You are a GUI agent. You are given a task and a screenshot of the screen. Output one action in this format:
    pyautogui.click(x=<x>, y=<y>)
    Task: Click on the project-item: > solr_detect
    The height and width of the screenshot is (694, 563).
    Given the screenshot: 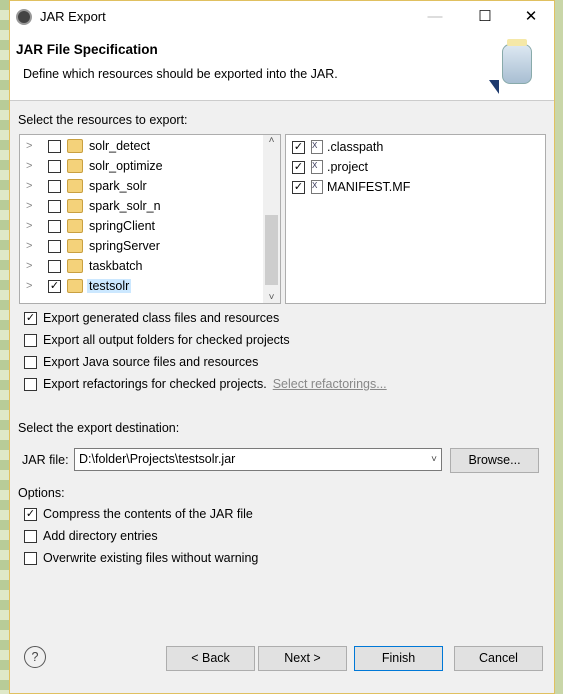 What is the action you would take?
    pyautogui.click(x=150, y=146)
    